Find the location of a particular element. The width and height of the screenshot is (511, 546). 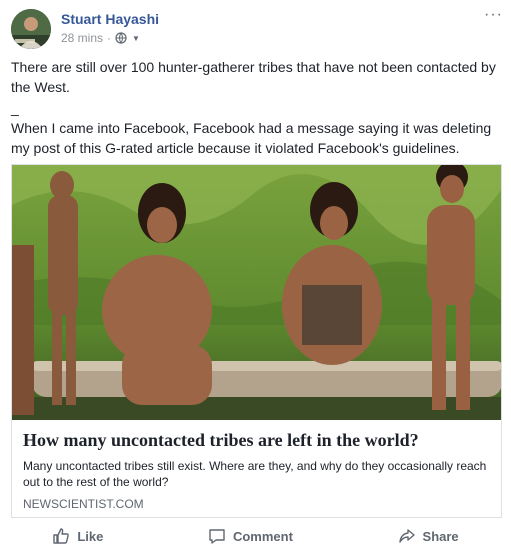

link-domain: NEWSCIENTIST.COM is located at coordinates (83, 504).